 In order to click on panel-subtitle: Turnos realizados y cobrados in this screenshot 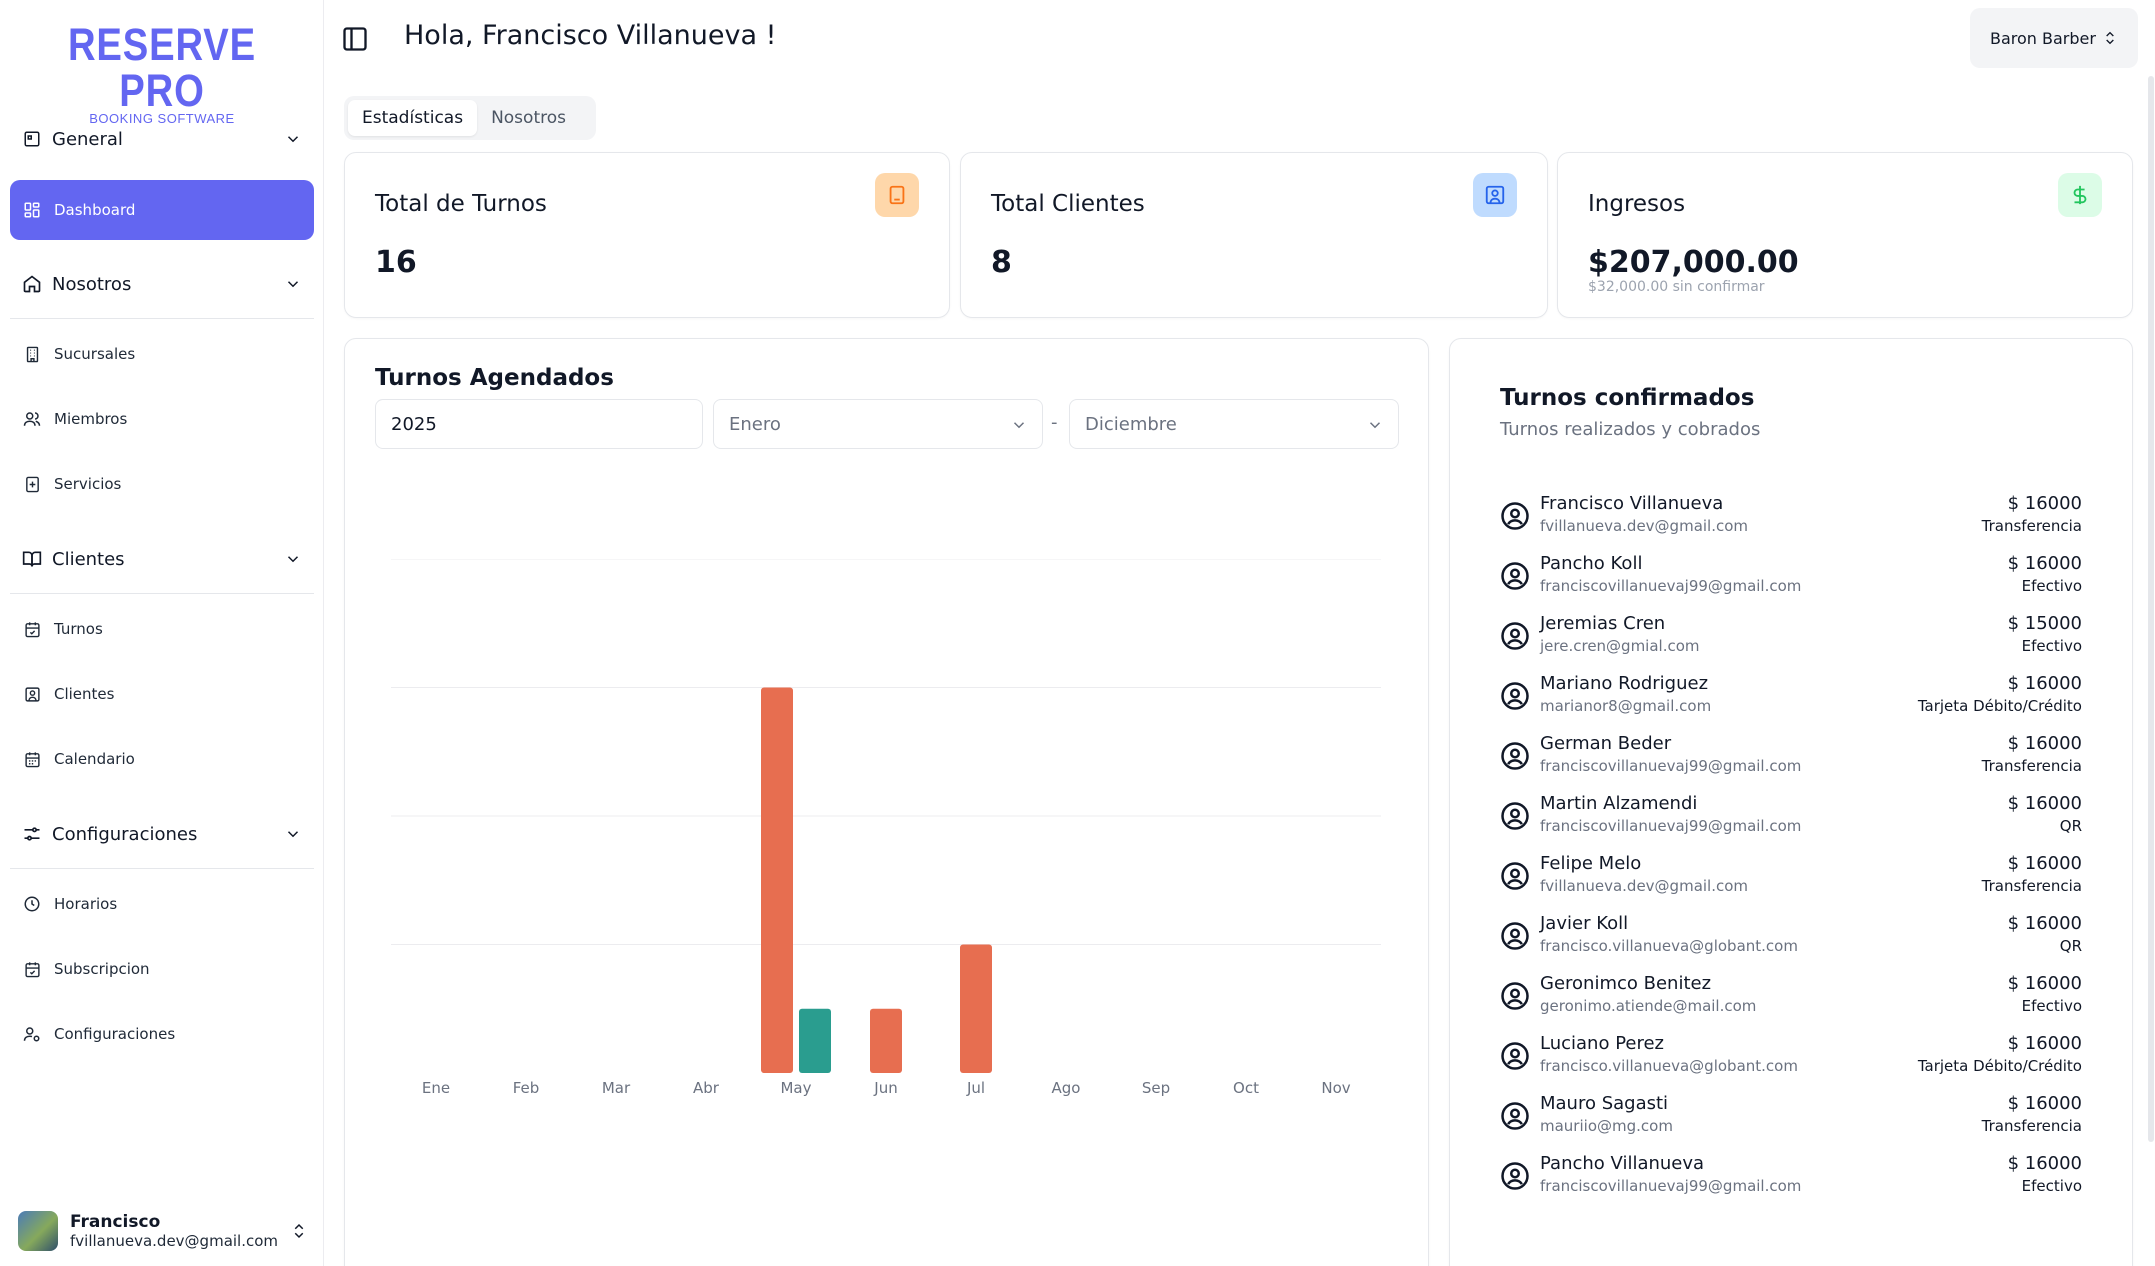, I will do `click(1630, 429)`.